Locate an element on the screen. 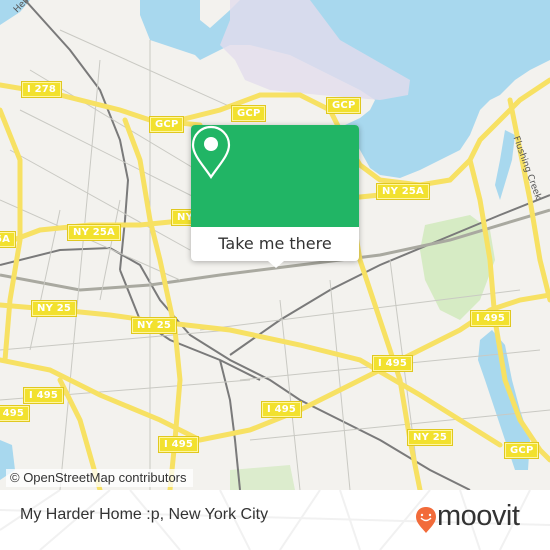  highway-vw is located at coordinates (528, 200).